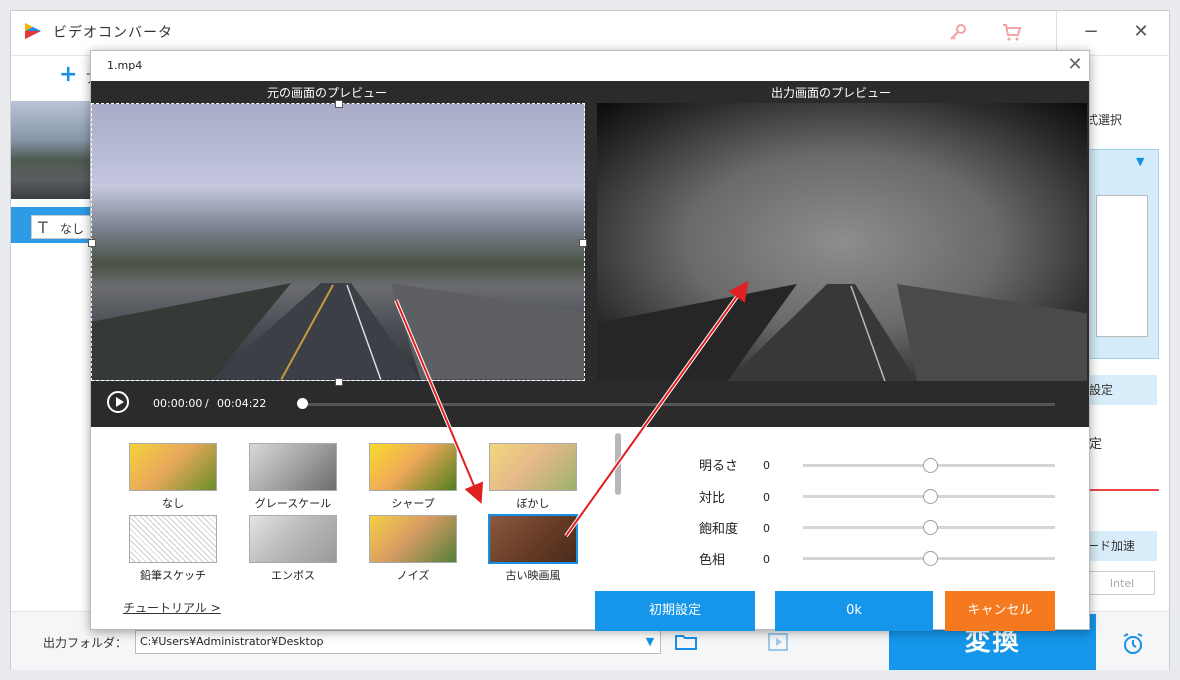 The width and height of the screenshot is (1180, 680). I want to click on settings-button: 設定, so click(1119, 390).